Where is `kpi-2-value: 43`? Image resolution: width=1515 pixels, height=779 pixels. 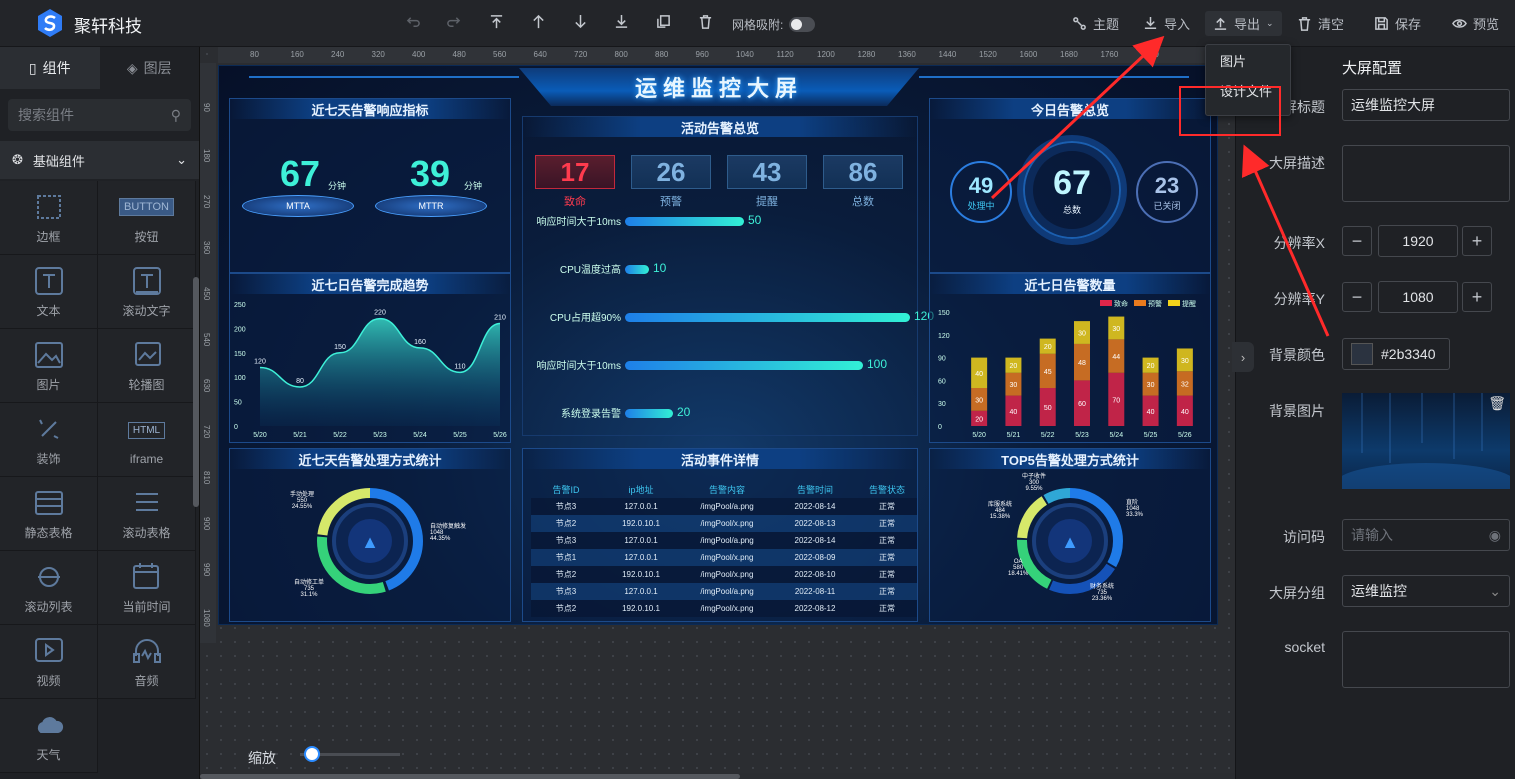
kpi-2-value: 43 is located at coordinates (767, 172).